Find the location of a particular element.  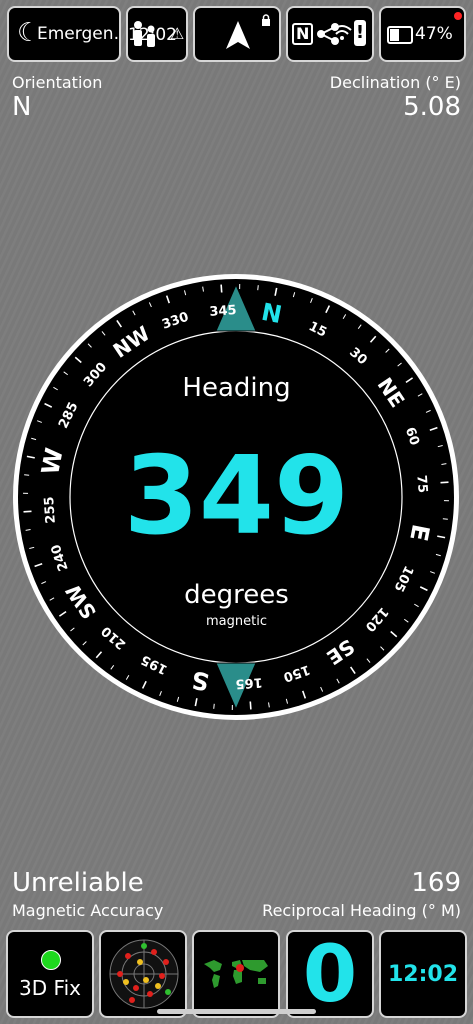

heading-value: 349 is located at coordinates (236, 496).